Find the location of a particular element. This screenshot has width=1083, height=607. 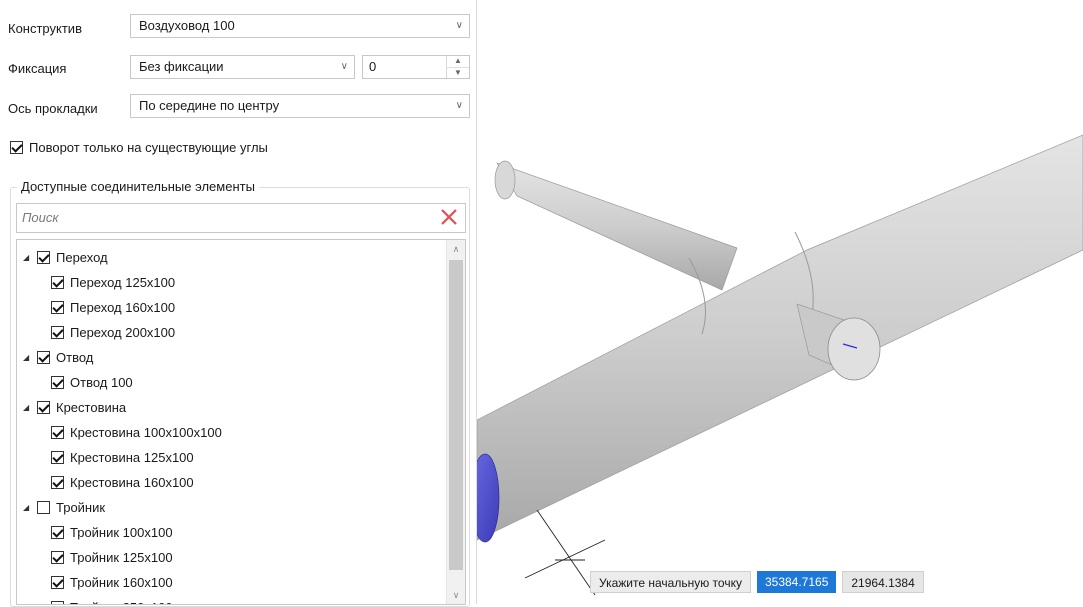

tree-item-label: Переход 200x100 is located at coordinates (123, 332).